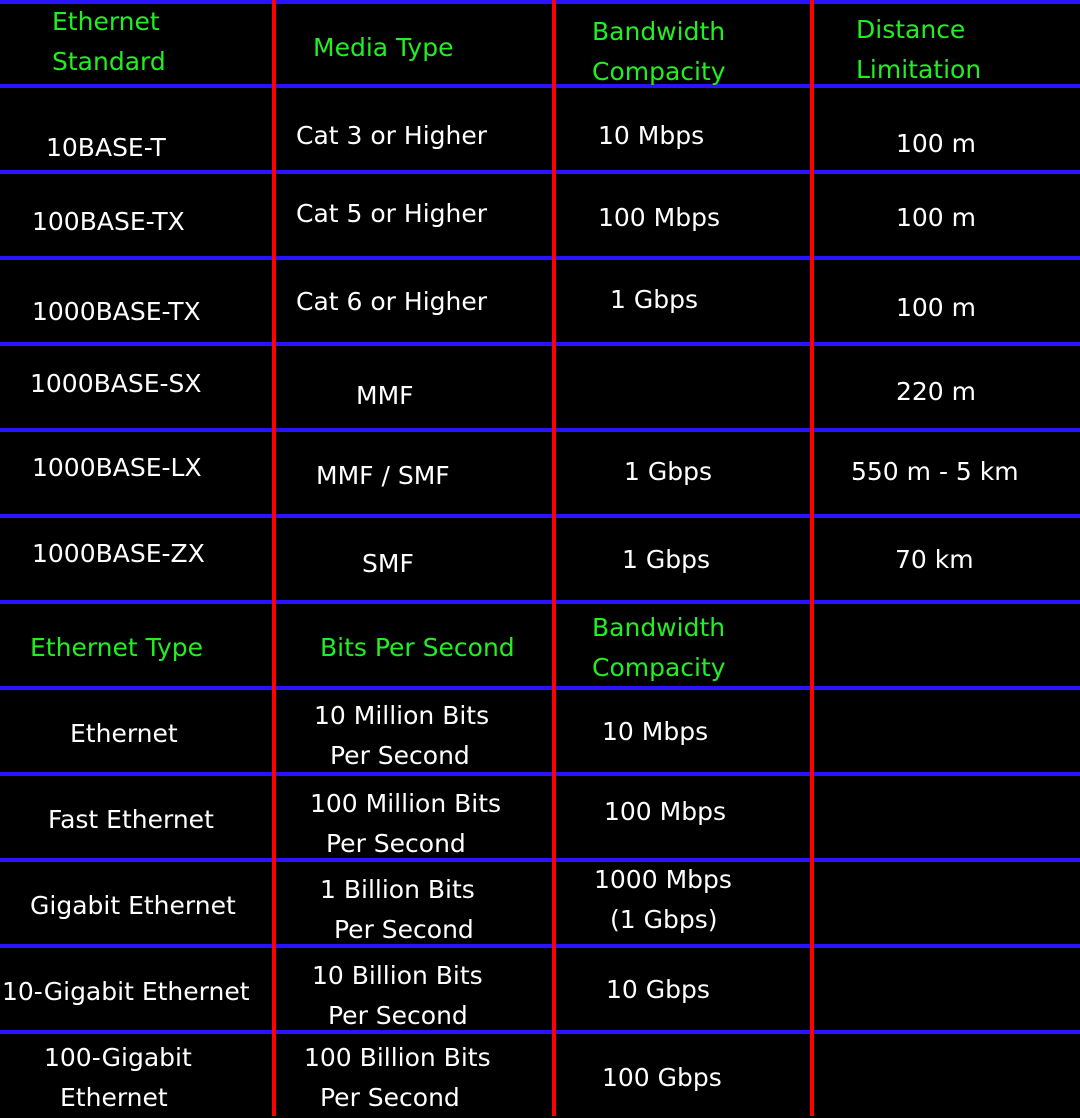  I want to click on header-distance: Distance, so click(910, 30).